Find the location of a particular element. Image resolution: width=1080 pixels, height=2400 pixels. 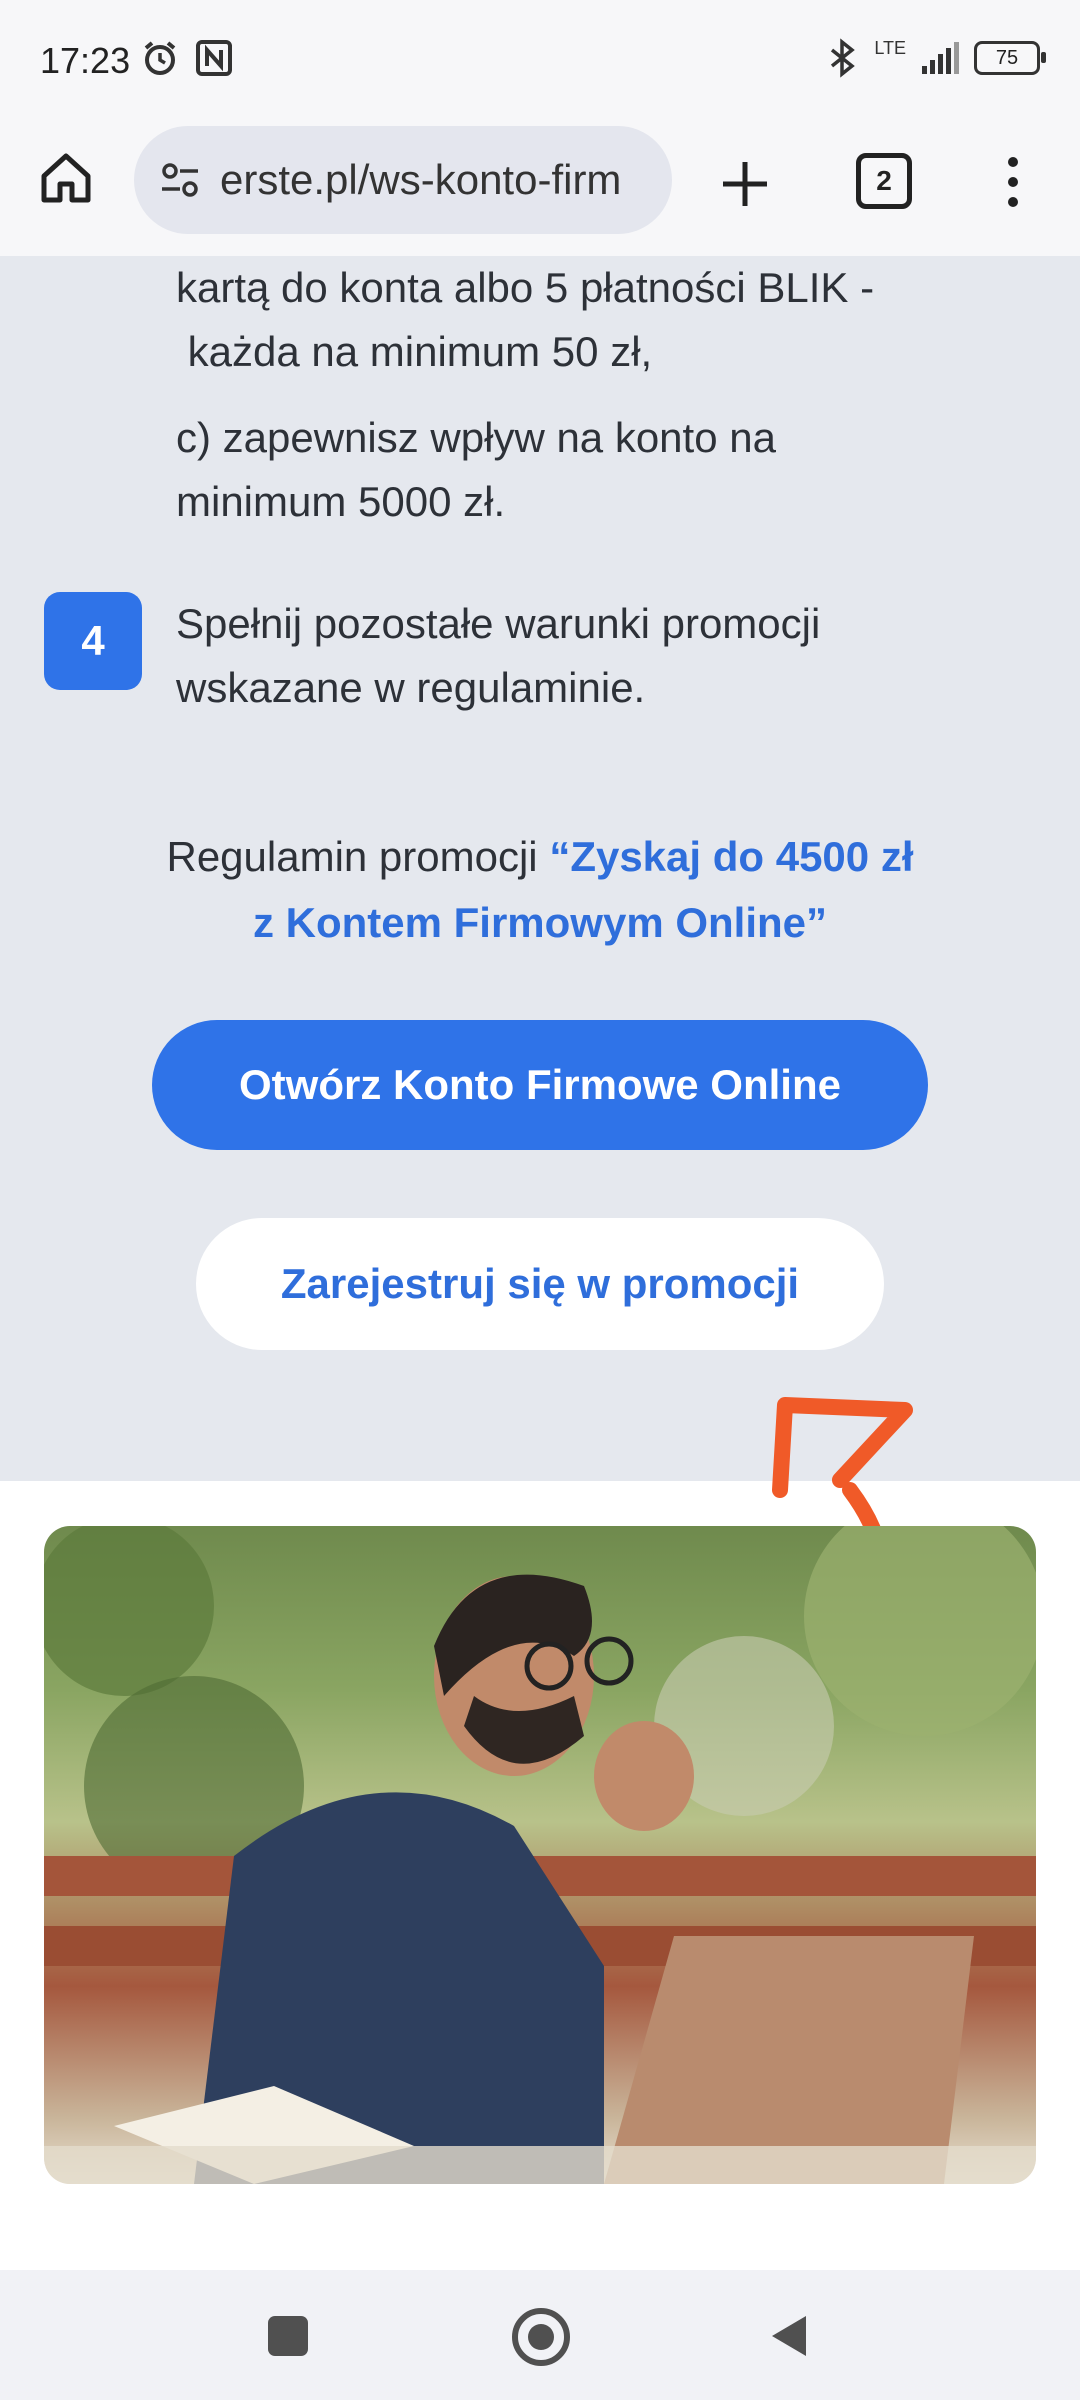

back-icon is located at coordinates (788, 2336).